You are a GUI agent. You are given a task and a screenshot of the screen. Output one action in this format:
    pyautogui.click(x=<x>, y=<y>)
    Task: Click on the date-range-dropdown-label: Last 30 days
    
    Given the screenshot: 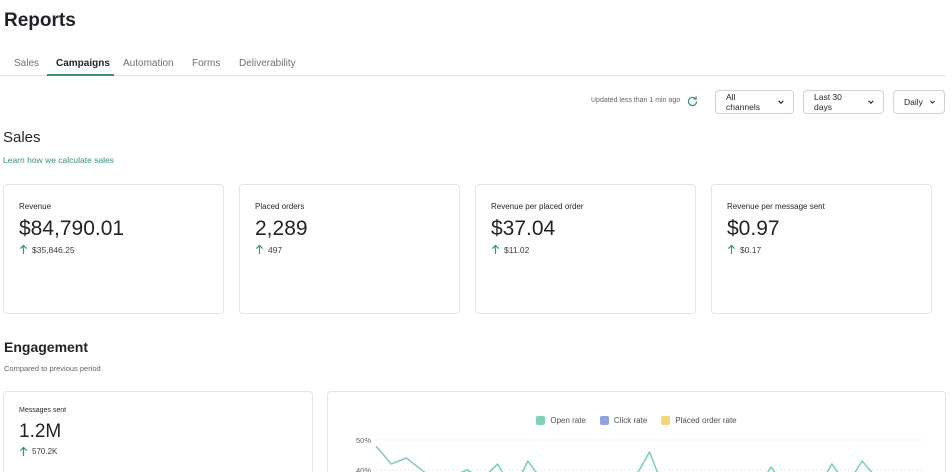 What is the action you would take?
    pyautogui.click(x=828, y=102)
    